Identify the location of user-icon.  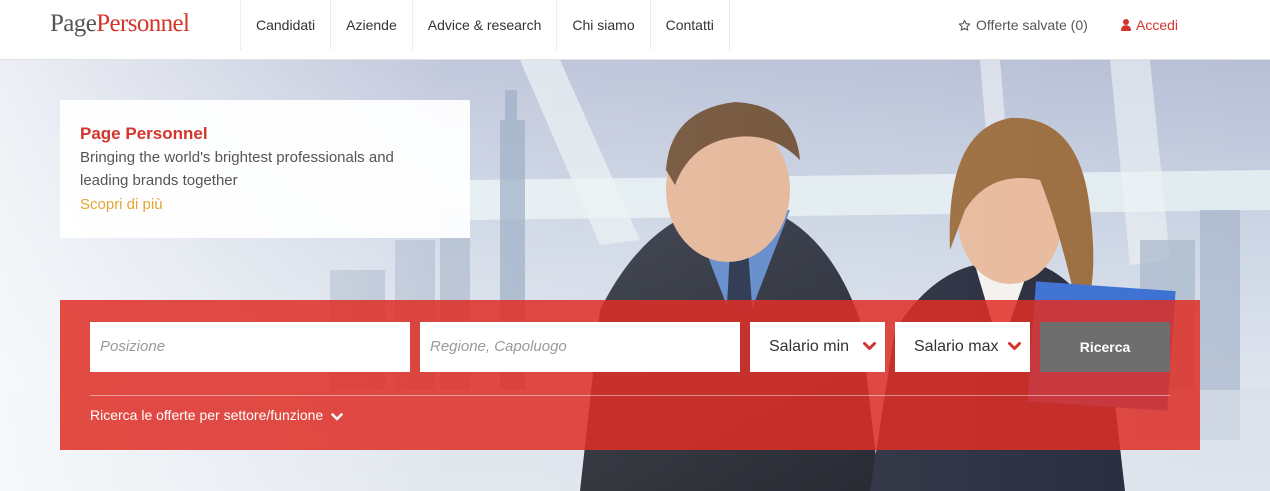
(1126, 25).